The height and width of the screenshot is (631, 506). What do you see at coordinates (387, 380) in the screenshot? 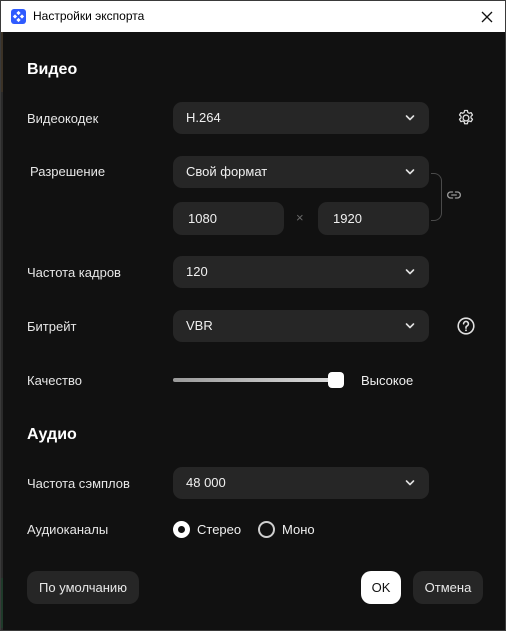
I see `quality-value: Высокое` at bounding box center [387, 380].